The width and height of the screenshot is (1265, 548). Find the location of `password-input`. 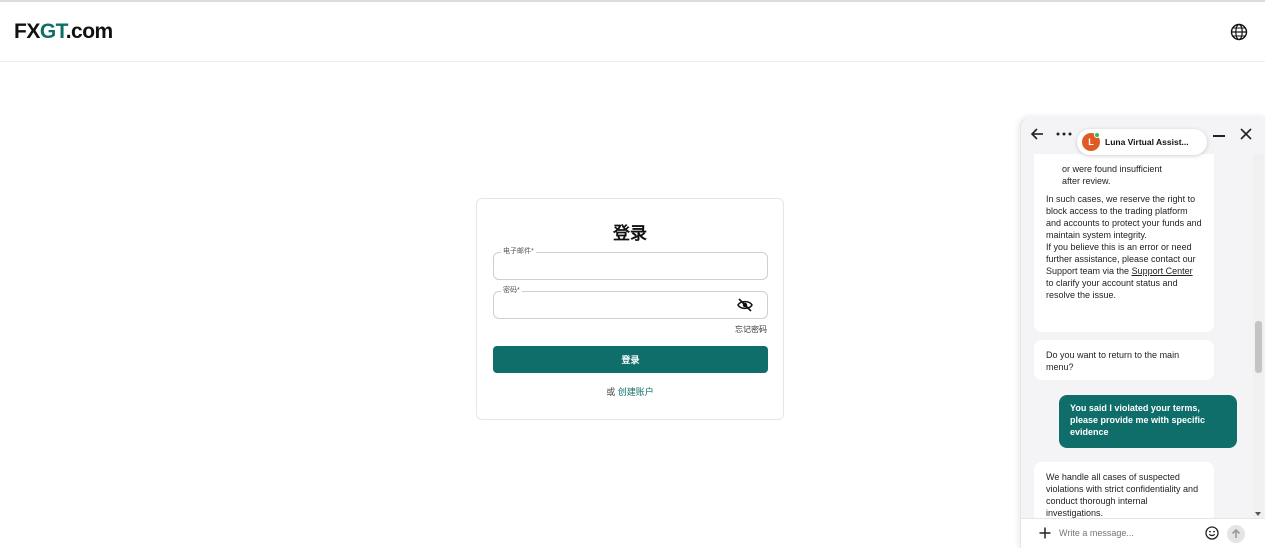

password-input is located at coordinates (612, 305).